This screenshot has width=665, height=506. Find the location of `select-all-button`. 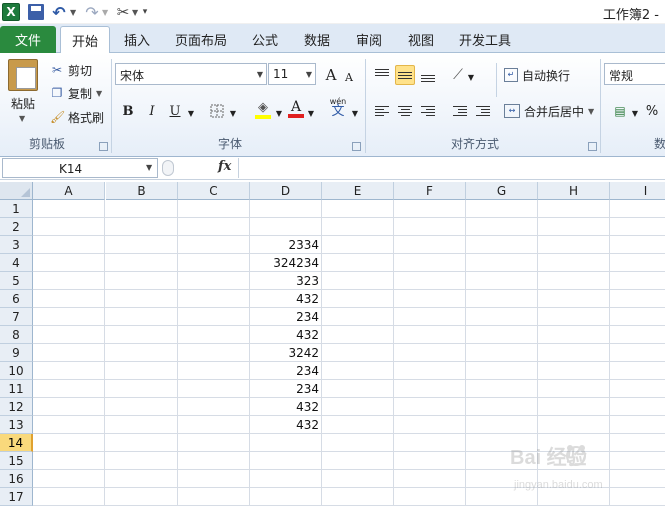

select-all-button is located at coordinates (16, 191).